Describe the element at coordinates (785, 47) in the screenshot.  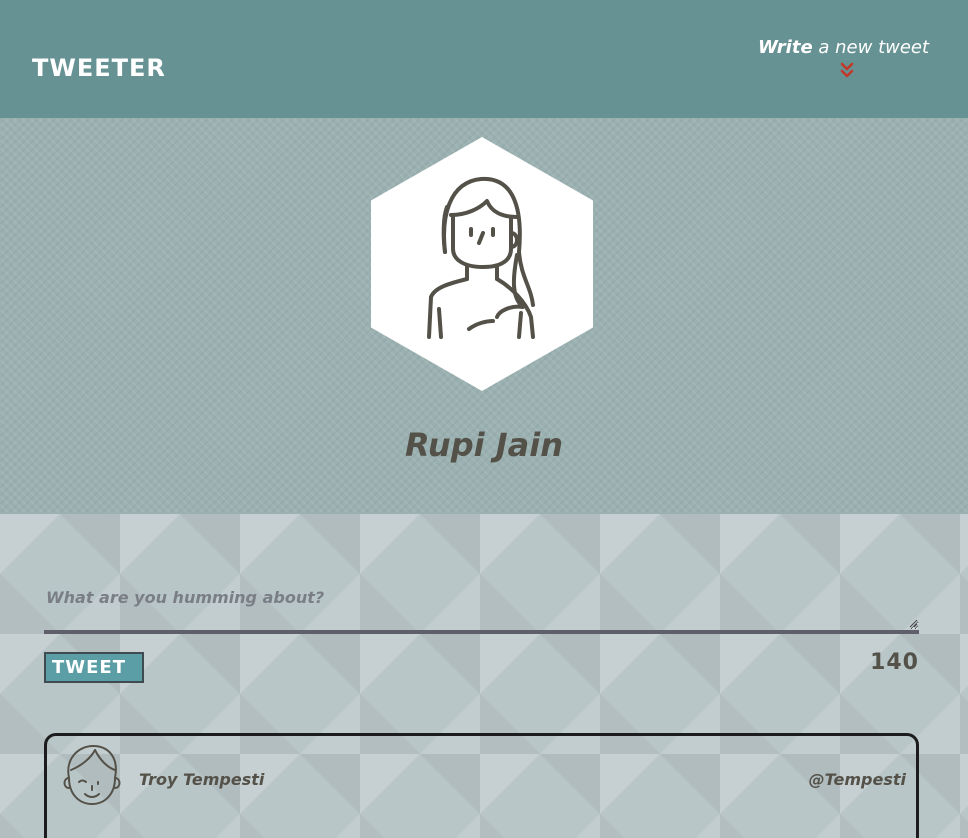
I see `compose-toggle-strong: Write` at that location.